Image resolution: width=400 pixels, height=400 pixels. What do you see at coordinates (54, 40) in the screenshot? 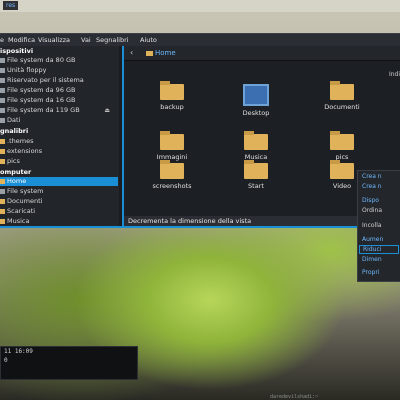
I see `menu-visualizza: Visualizza` at bounding box center [54, 40].